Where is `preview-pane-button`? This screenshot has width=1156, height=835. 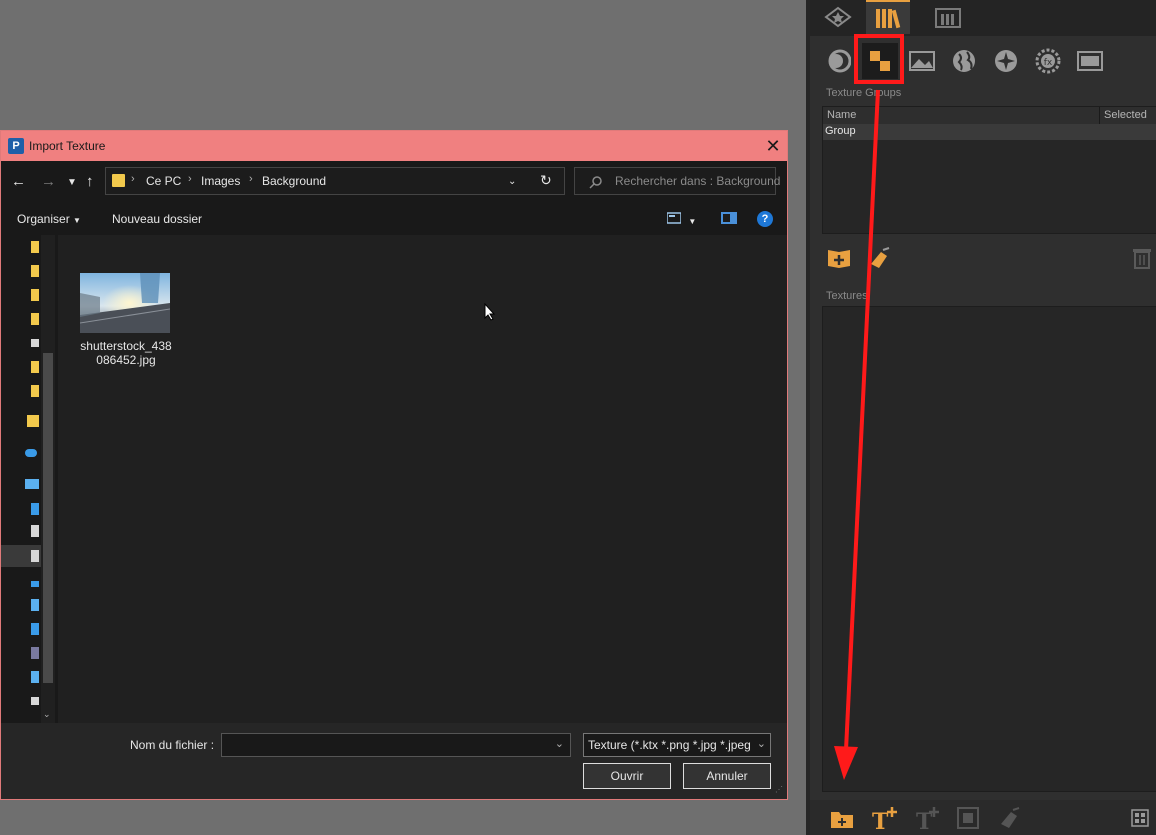
preview-pane-button is located at coordinates (729, 219).